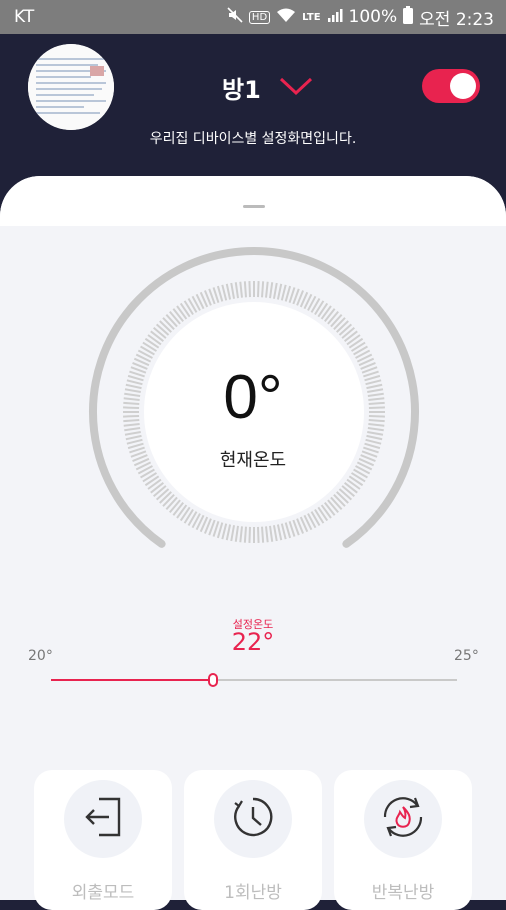 The height and width of the screenshot is (910, 506). Describe the element at coordinates (103, 893) in the screenshot. I see `away-mode-label: 외출모드` at that location.